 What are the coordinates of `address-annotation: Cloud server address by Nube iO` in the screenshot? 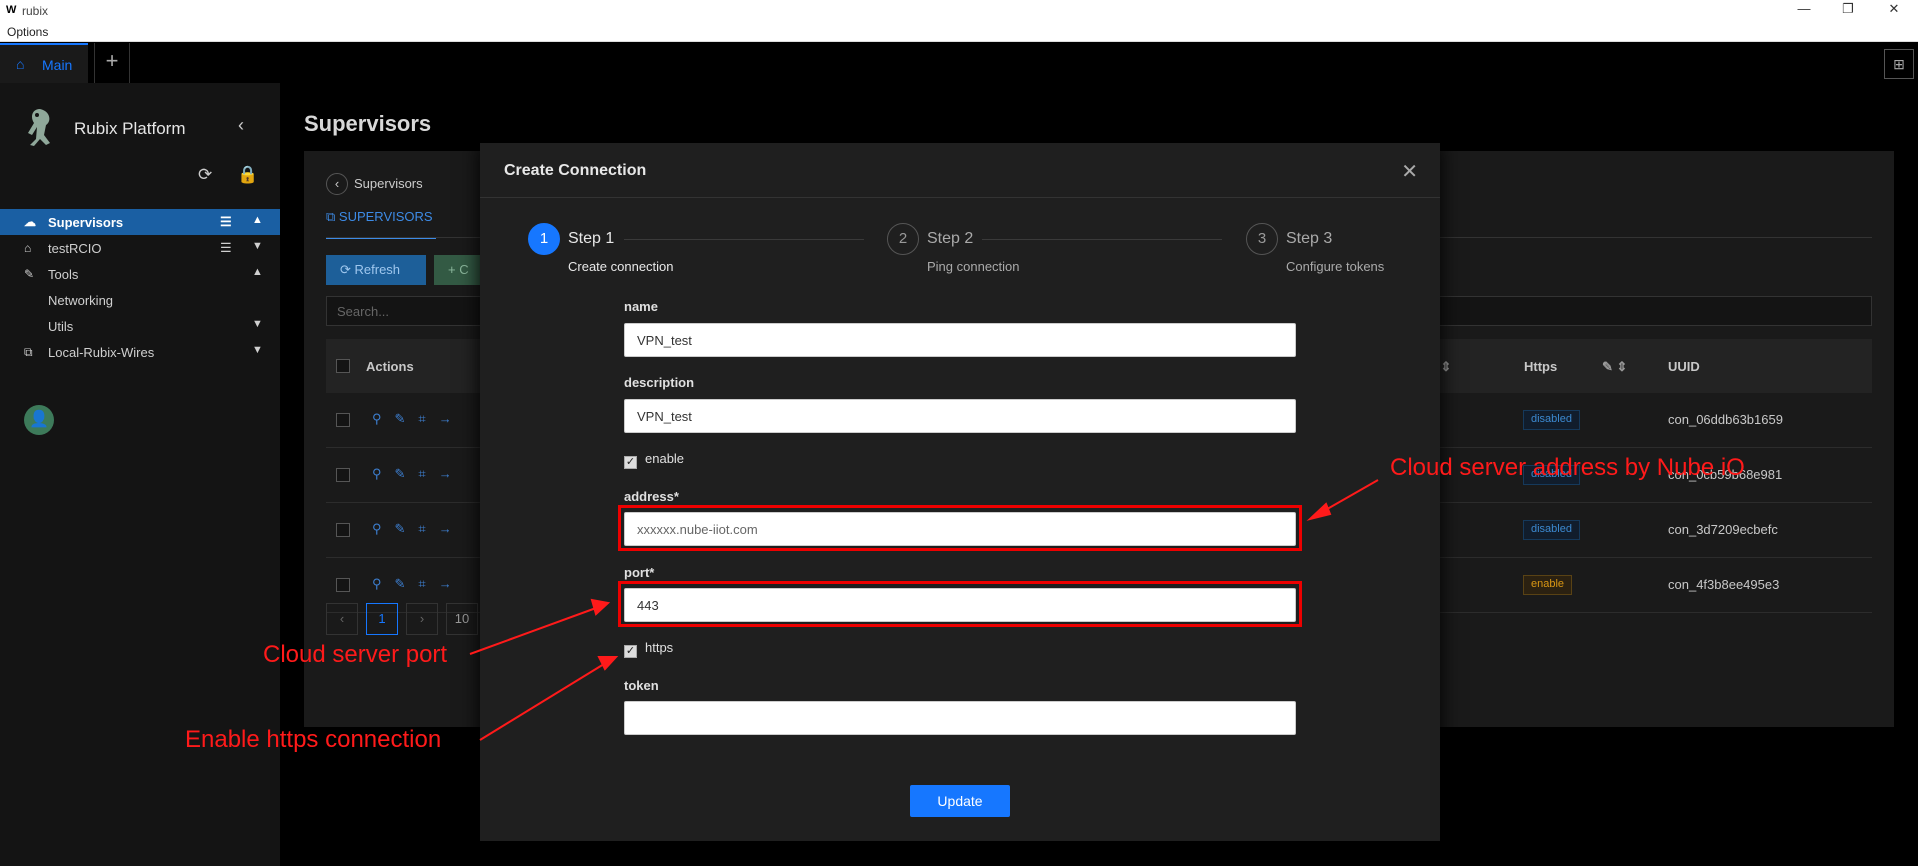 It's located at (1567, 467).